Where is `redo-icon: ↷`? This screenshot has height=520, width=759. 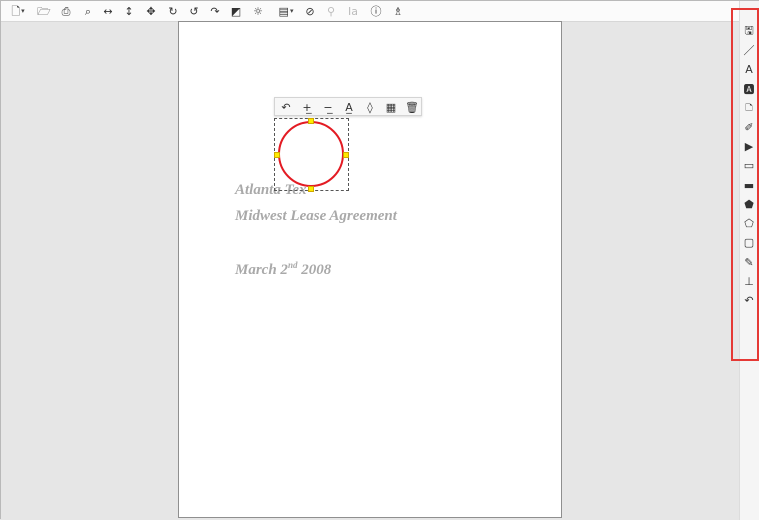 redo-icon: ↷ is located at coordinates (215, 11).